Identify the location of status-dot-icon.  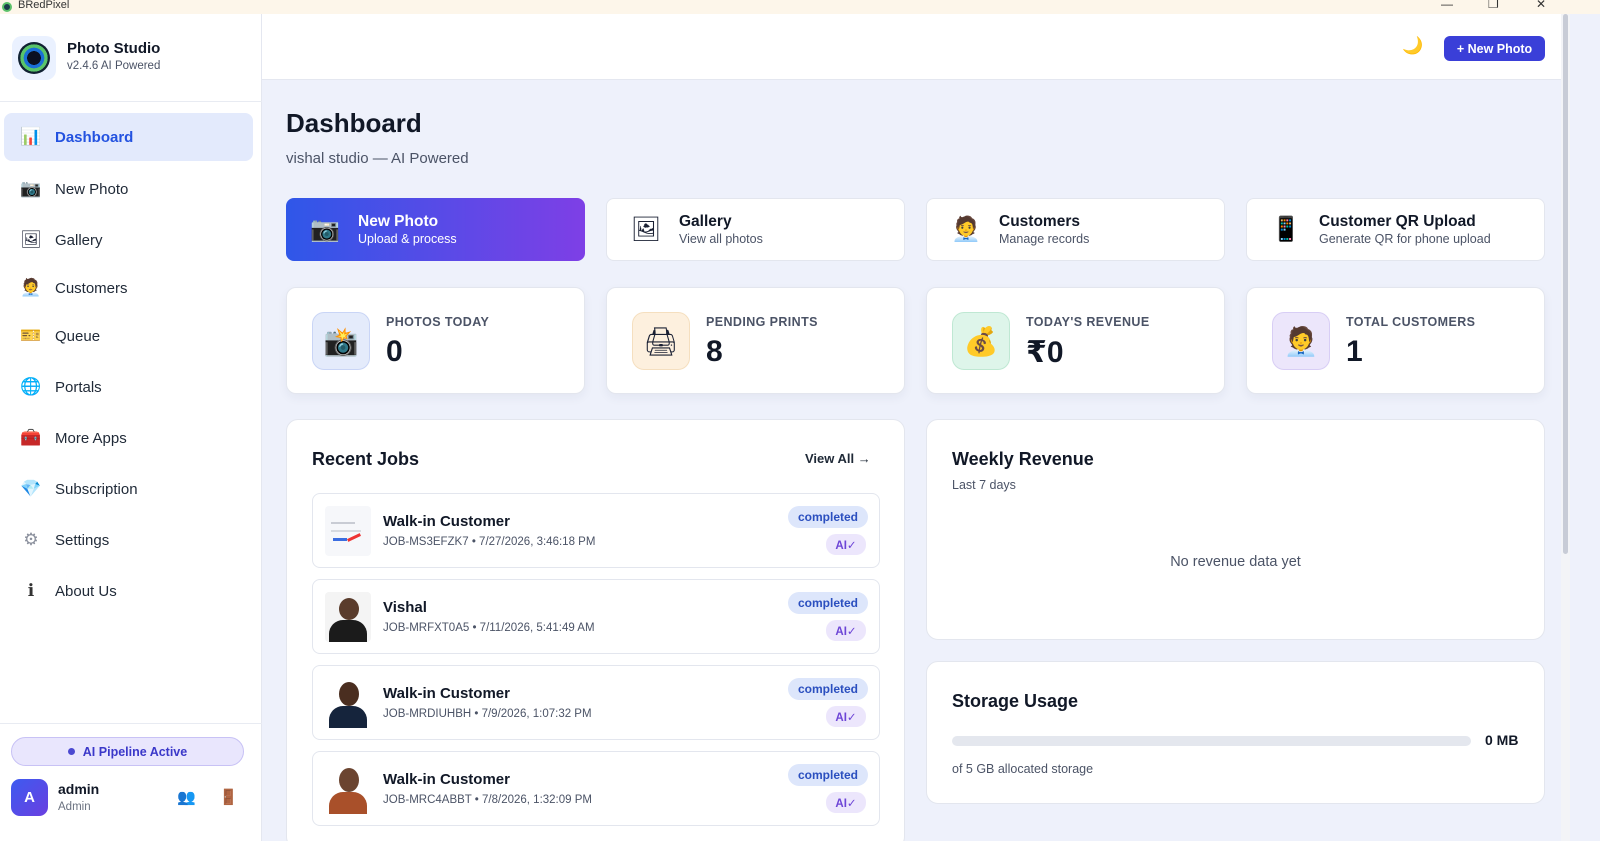
(71, 751).